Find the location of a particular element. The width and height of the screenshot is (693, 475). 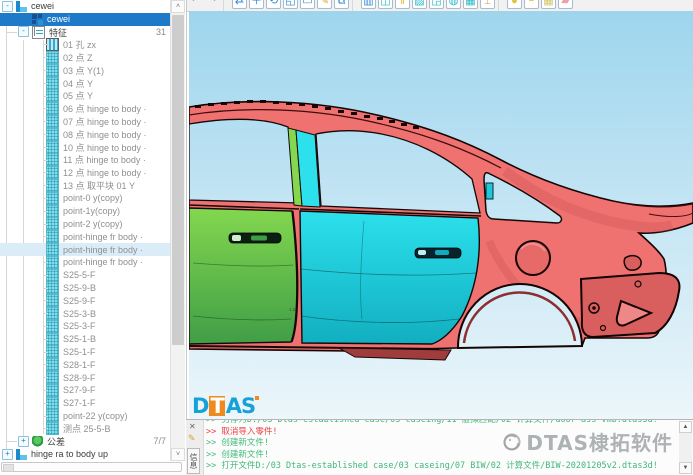

tree-item-label: 公差 is located at coordinates (56, 442).